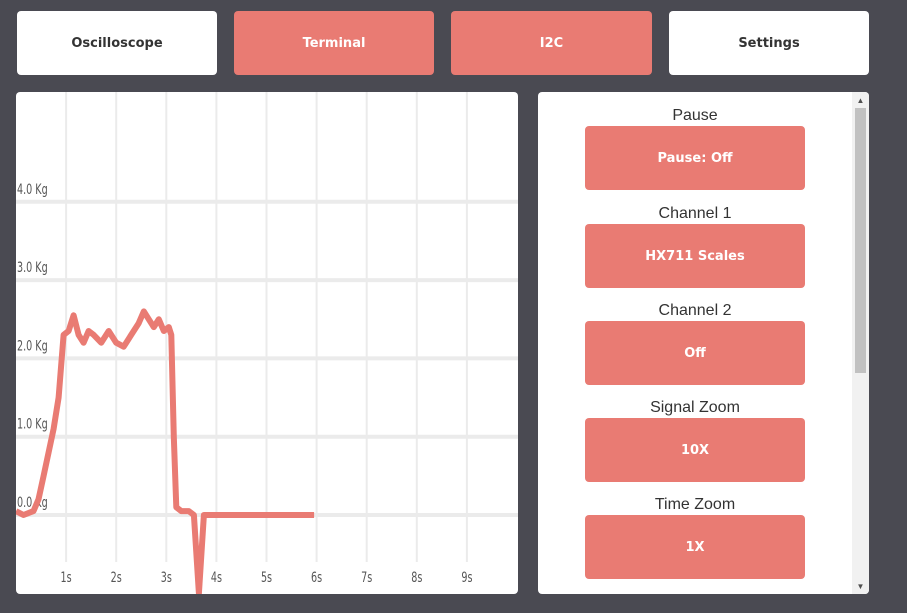 This screenshot has width=907, height=613. What do you see at coordinates (695, 407) in the screenshot?
I see `signal-zoom-label: Signal Zoom` at bounding box center [695, 407].